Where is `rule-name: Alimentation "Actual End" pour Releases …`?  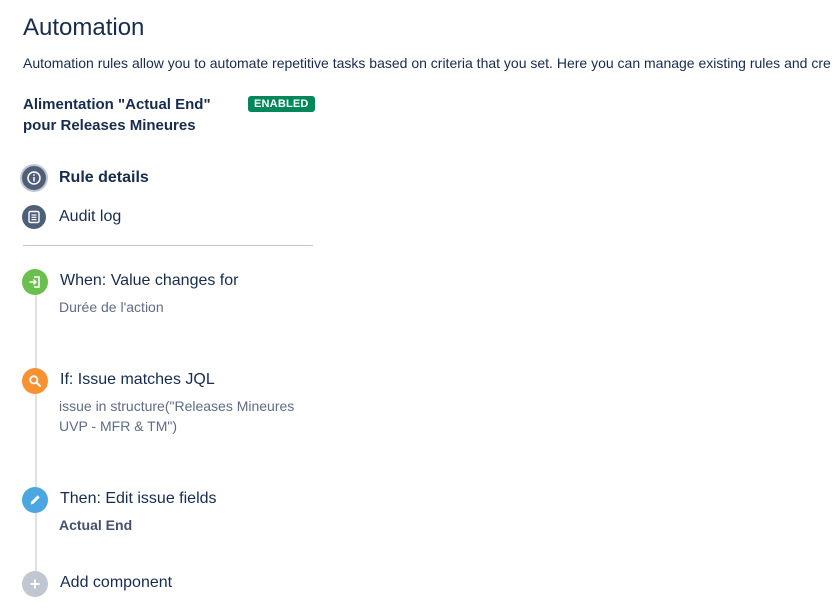
rule-name: Alimentation "Actual End" pour Releases … is located at coordinates (130, 115).